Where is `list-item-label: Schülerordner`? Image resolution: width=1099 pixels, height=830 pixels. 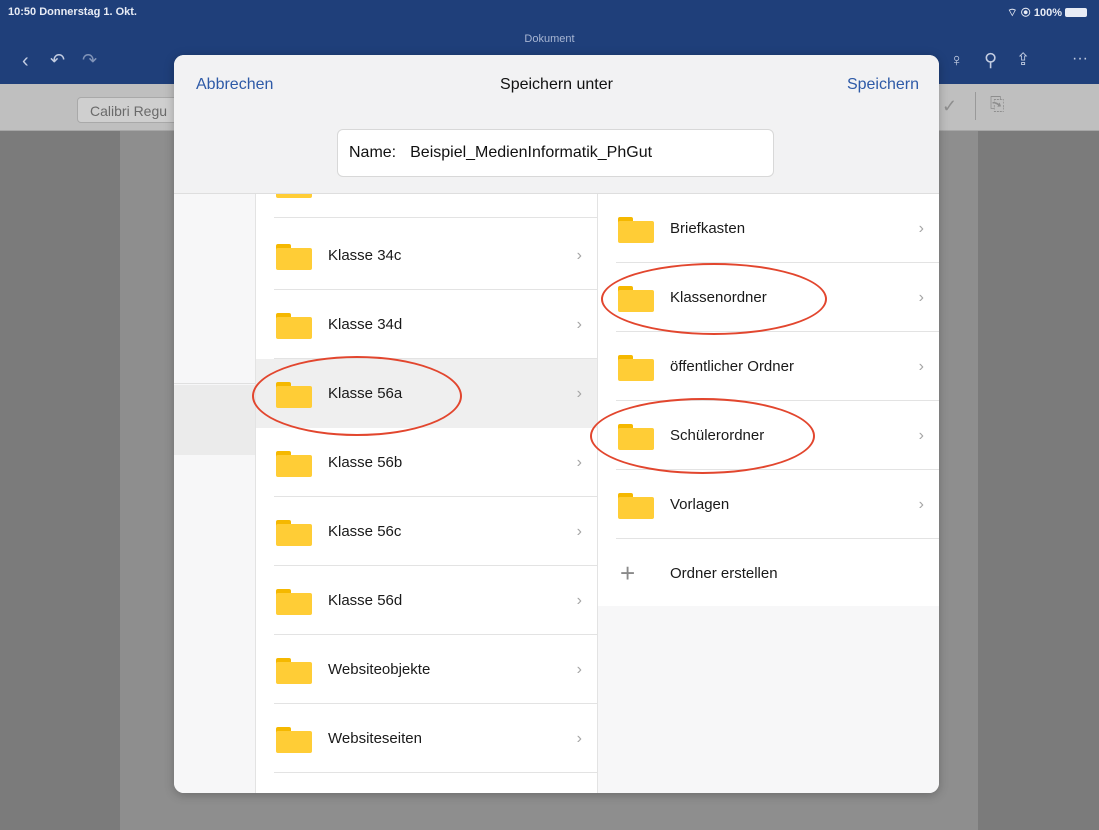
list-item-label: Schülerordner is located at coordinates (717, 435).